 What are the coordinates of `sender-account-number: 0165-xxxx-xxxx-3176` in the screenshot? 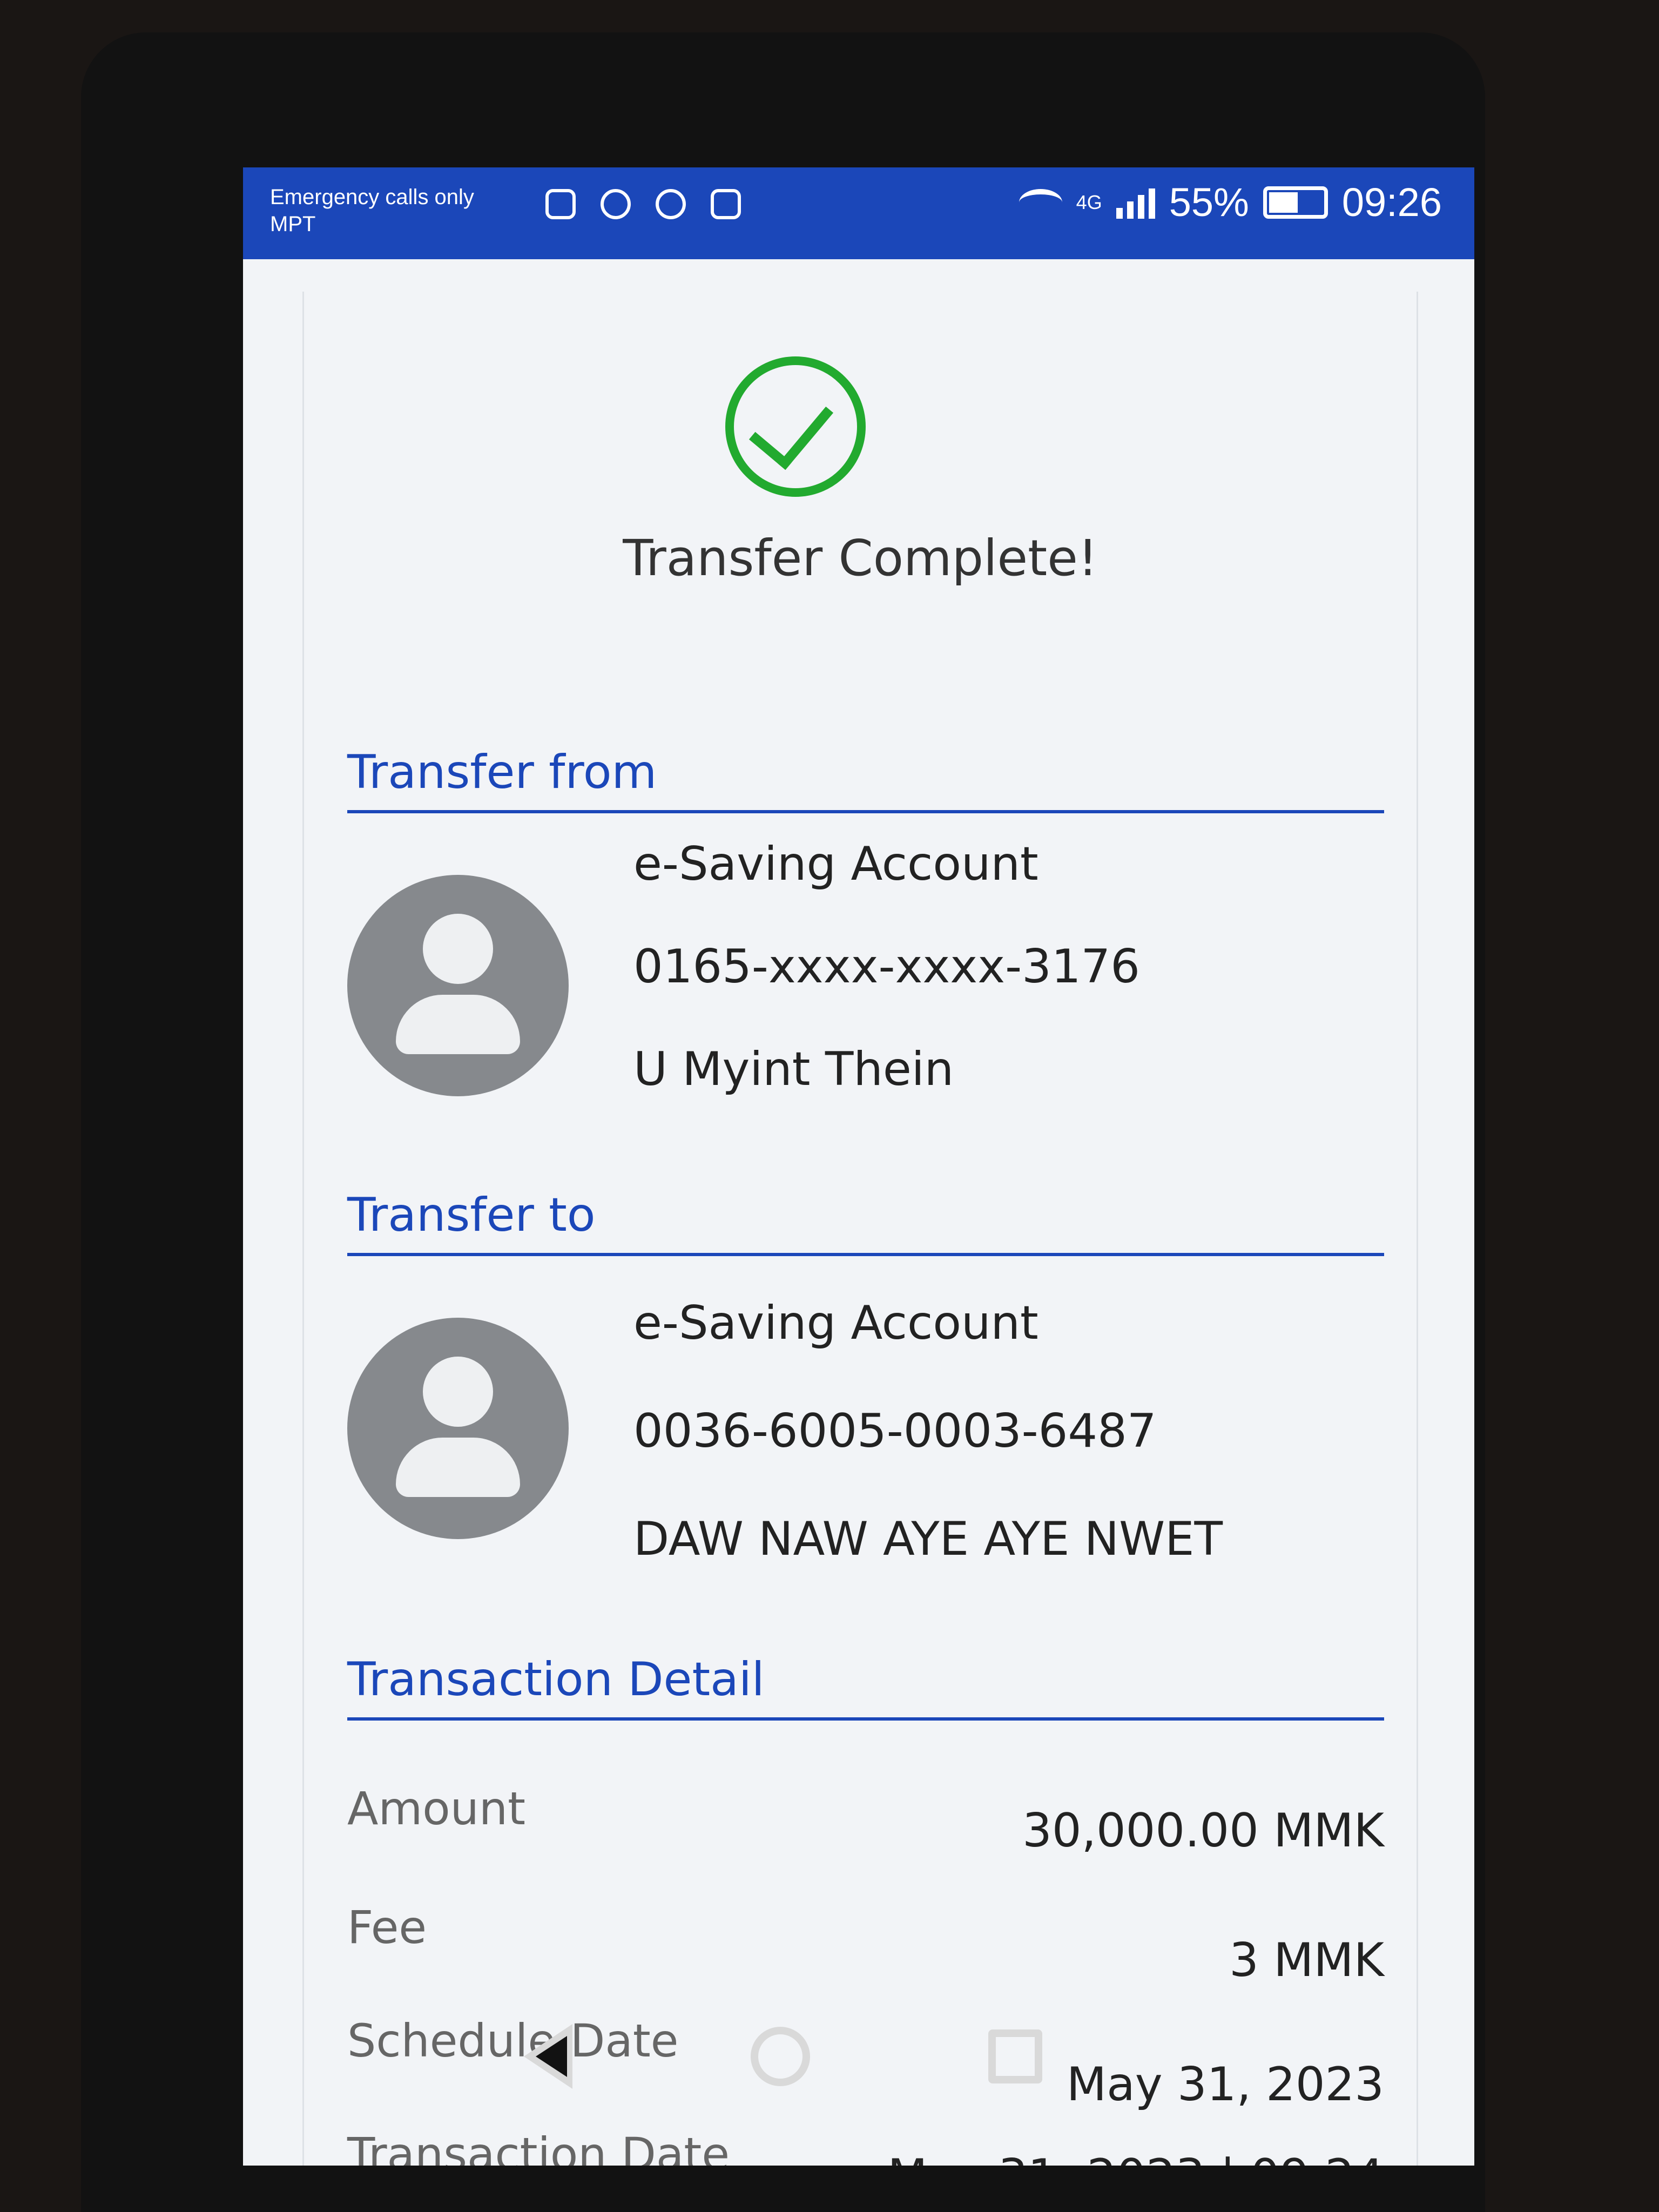 It's located at (886, 967).